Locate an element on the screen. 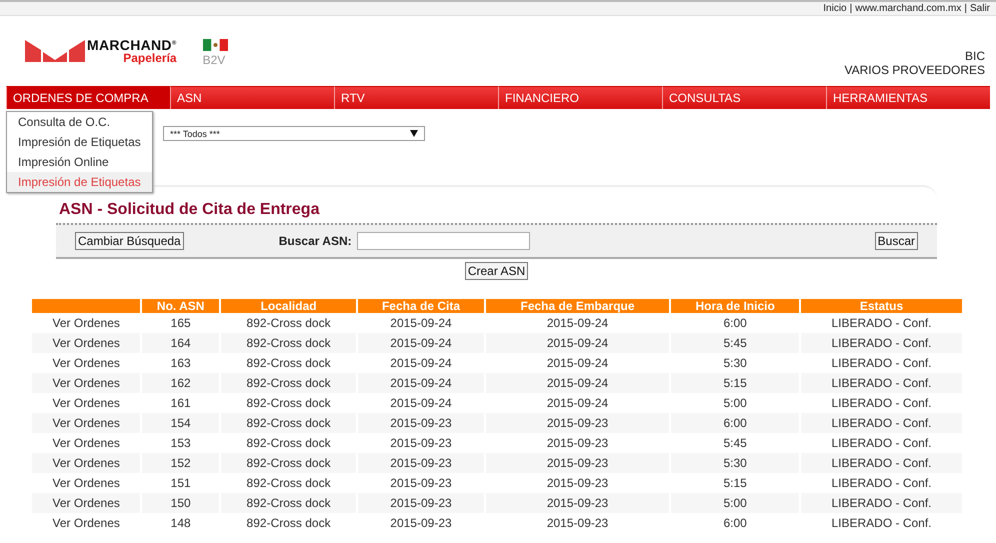  table-cell: 5:15 is located at coordinates (735, 383).